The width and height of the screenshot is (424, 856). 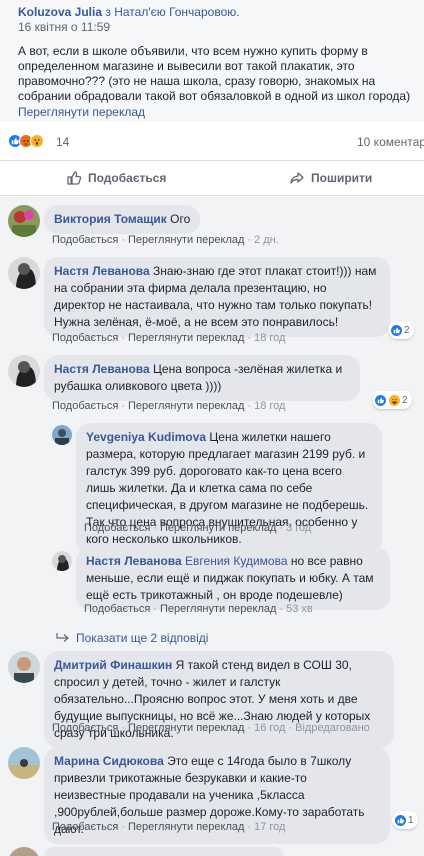 I want to click on show-more-replies-link: Показати ще 2 відповіді, so click(x=132, y=638).